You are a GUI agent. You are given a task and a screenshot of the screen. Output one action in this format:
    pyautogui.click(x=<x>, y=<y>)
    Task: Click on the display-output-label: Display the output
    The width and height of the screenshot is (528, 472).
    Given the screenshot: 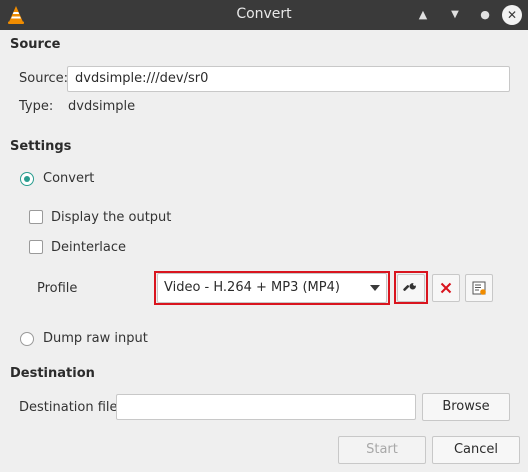 What is the action you would take?
    pyautogui.click(x=111, y=217)
    